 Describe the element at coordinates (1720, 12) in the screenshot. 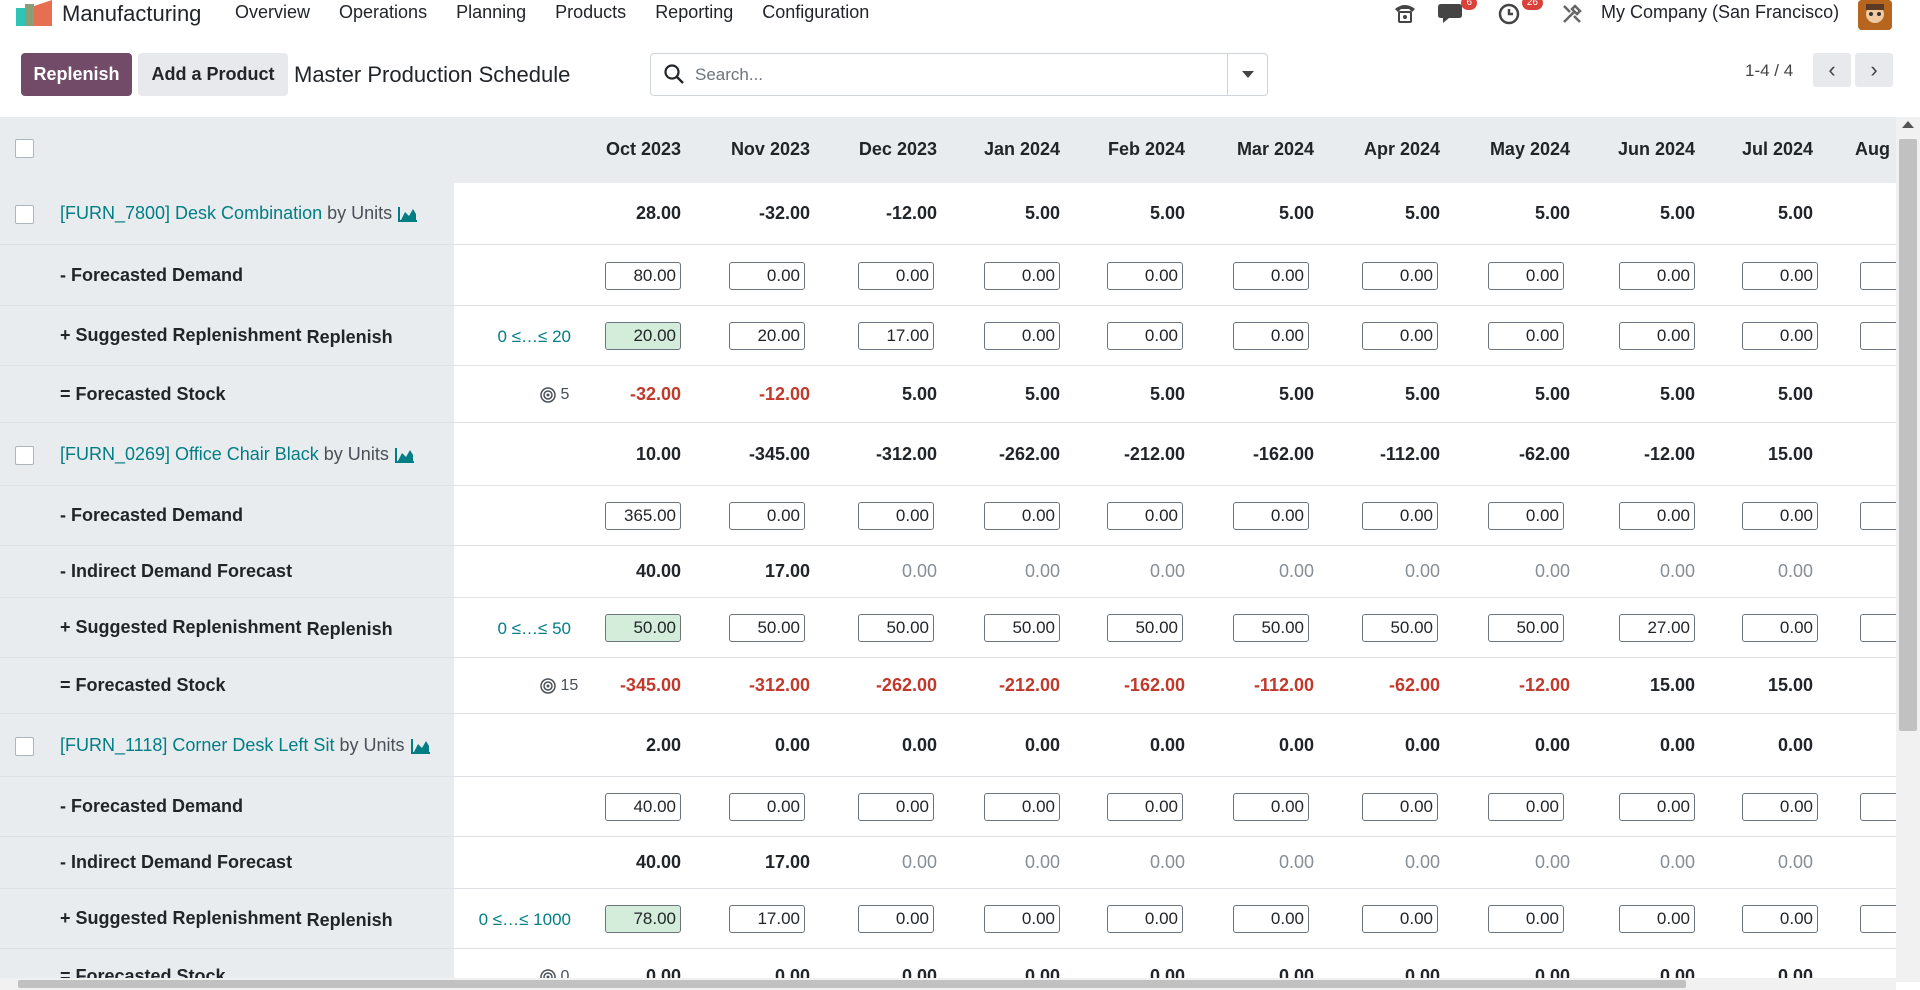

I see `company-switcher: My Company (San Francisco)` at that location.